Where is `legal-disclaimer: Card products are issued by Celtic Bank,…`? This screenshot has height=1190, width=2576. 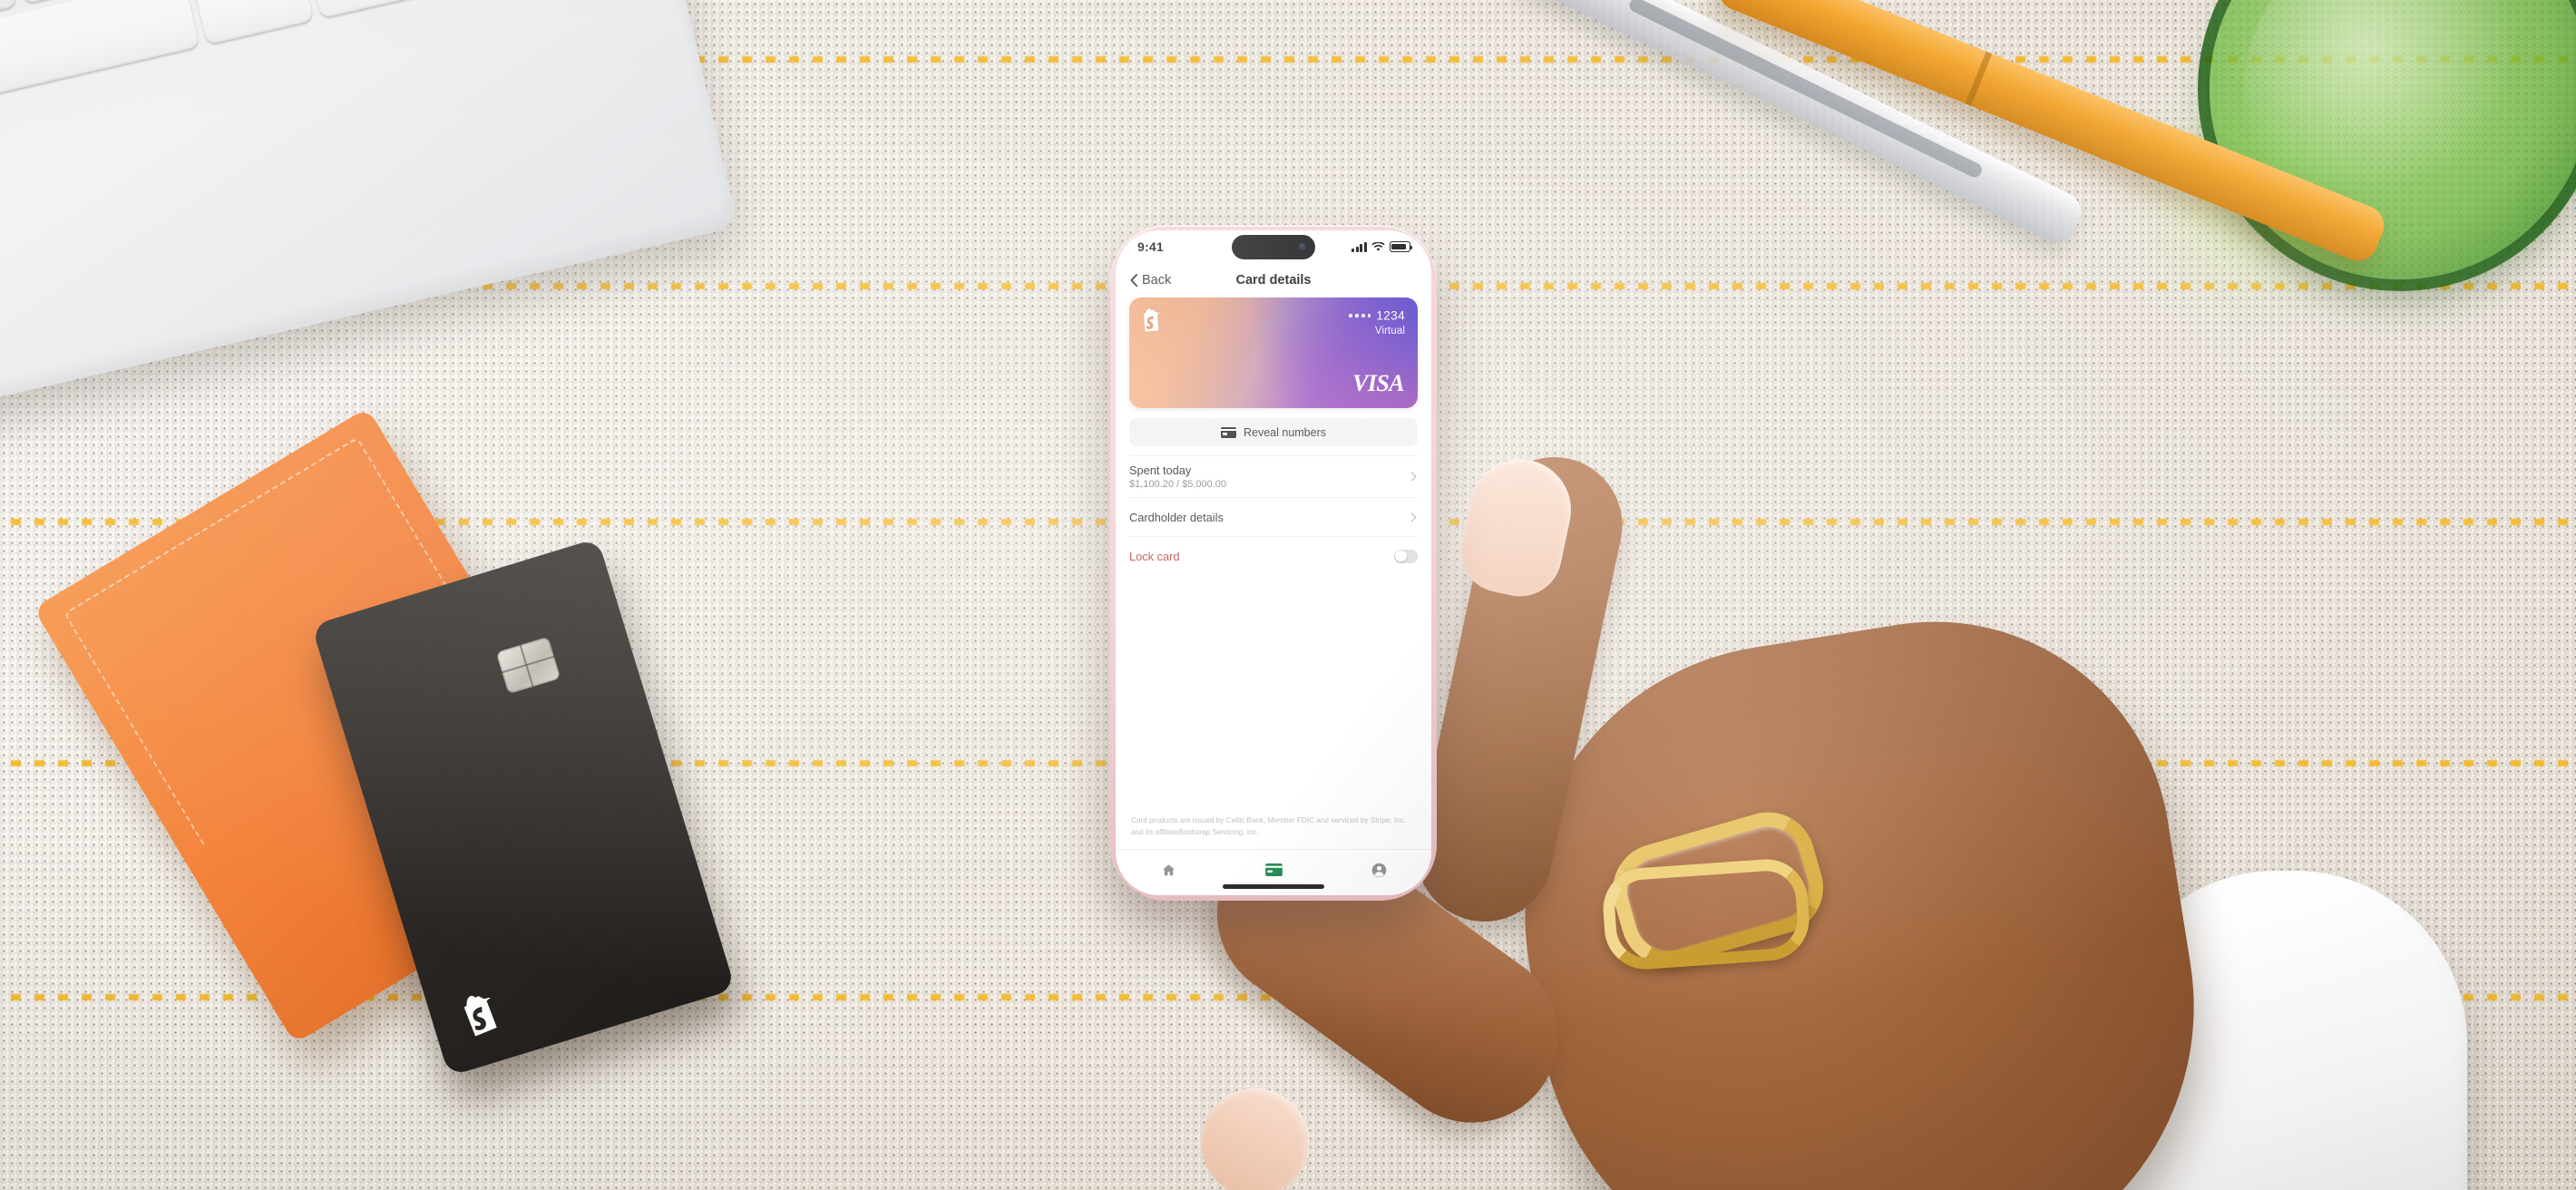 legal-disclaimer: Card products are issued by Celtic Bank,… is located at coordinates (1269, 826).